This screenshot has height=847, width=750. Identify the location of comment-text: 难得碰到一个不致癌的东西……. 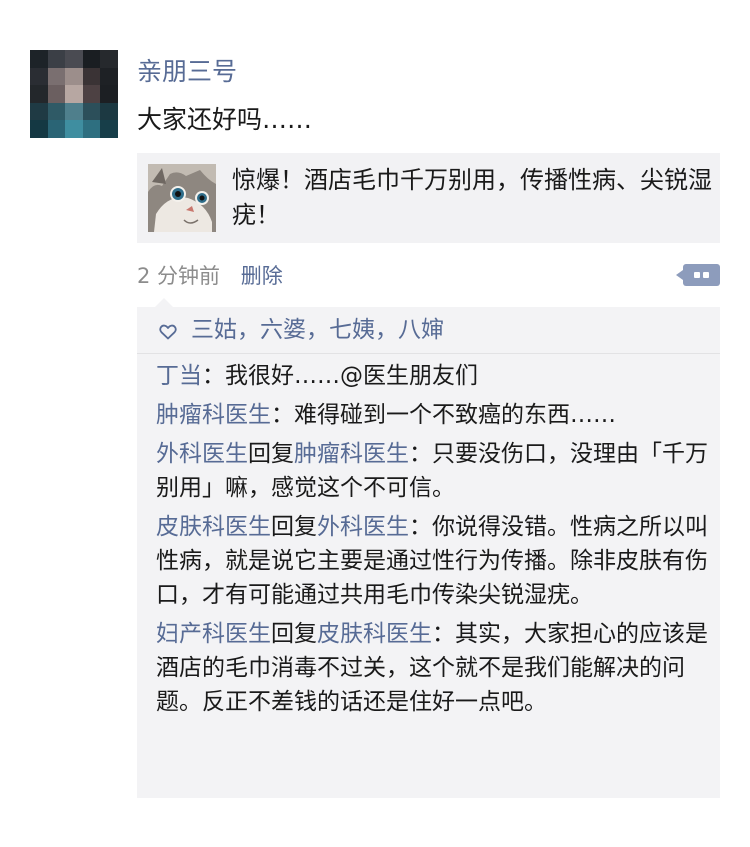
(455, 415).